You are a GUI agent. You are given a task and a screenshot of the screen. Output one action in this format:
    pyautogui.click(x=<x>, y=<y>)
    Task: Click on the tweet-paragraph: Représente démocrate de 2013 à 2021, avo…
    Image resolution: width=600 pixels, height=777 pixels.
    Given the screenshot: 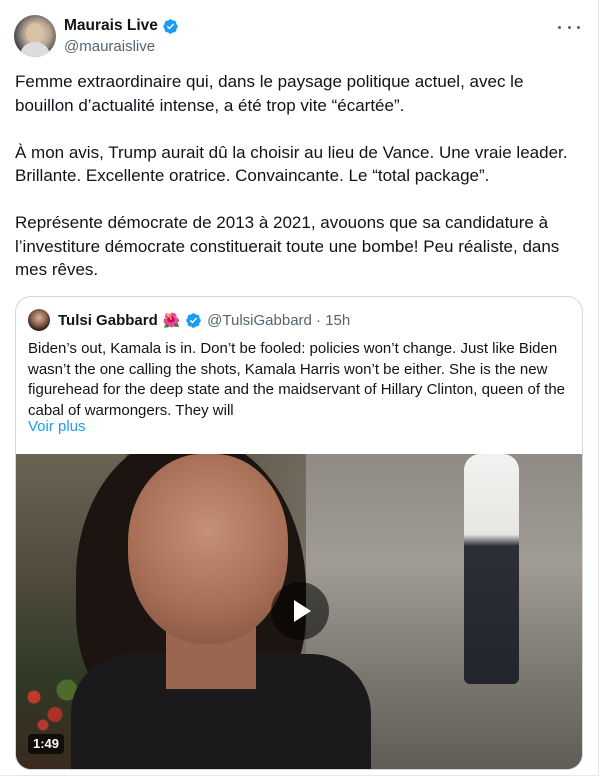 What is the action you would take?
    pyautogui.click(x=287, y=246)
    